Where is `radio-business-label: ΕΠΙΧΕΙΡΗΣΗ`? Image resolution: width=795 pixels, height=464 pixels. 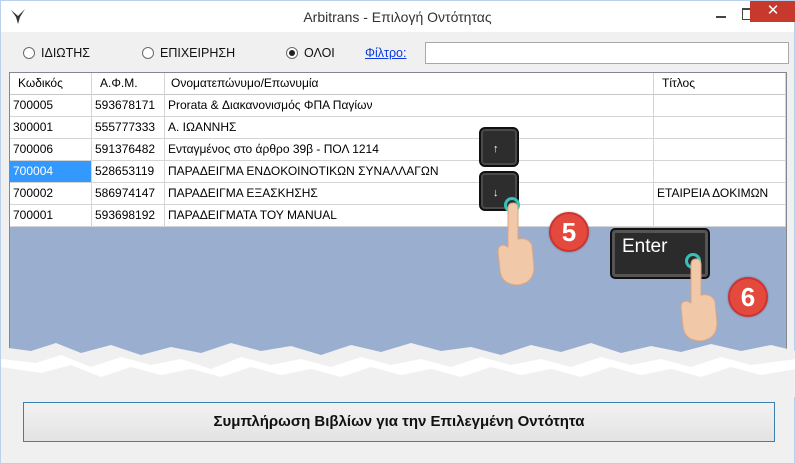 radio-business-label: ΕΠΙΧΕΙΡΗΣΗ is located at coordinates (198, 53).